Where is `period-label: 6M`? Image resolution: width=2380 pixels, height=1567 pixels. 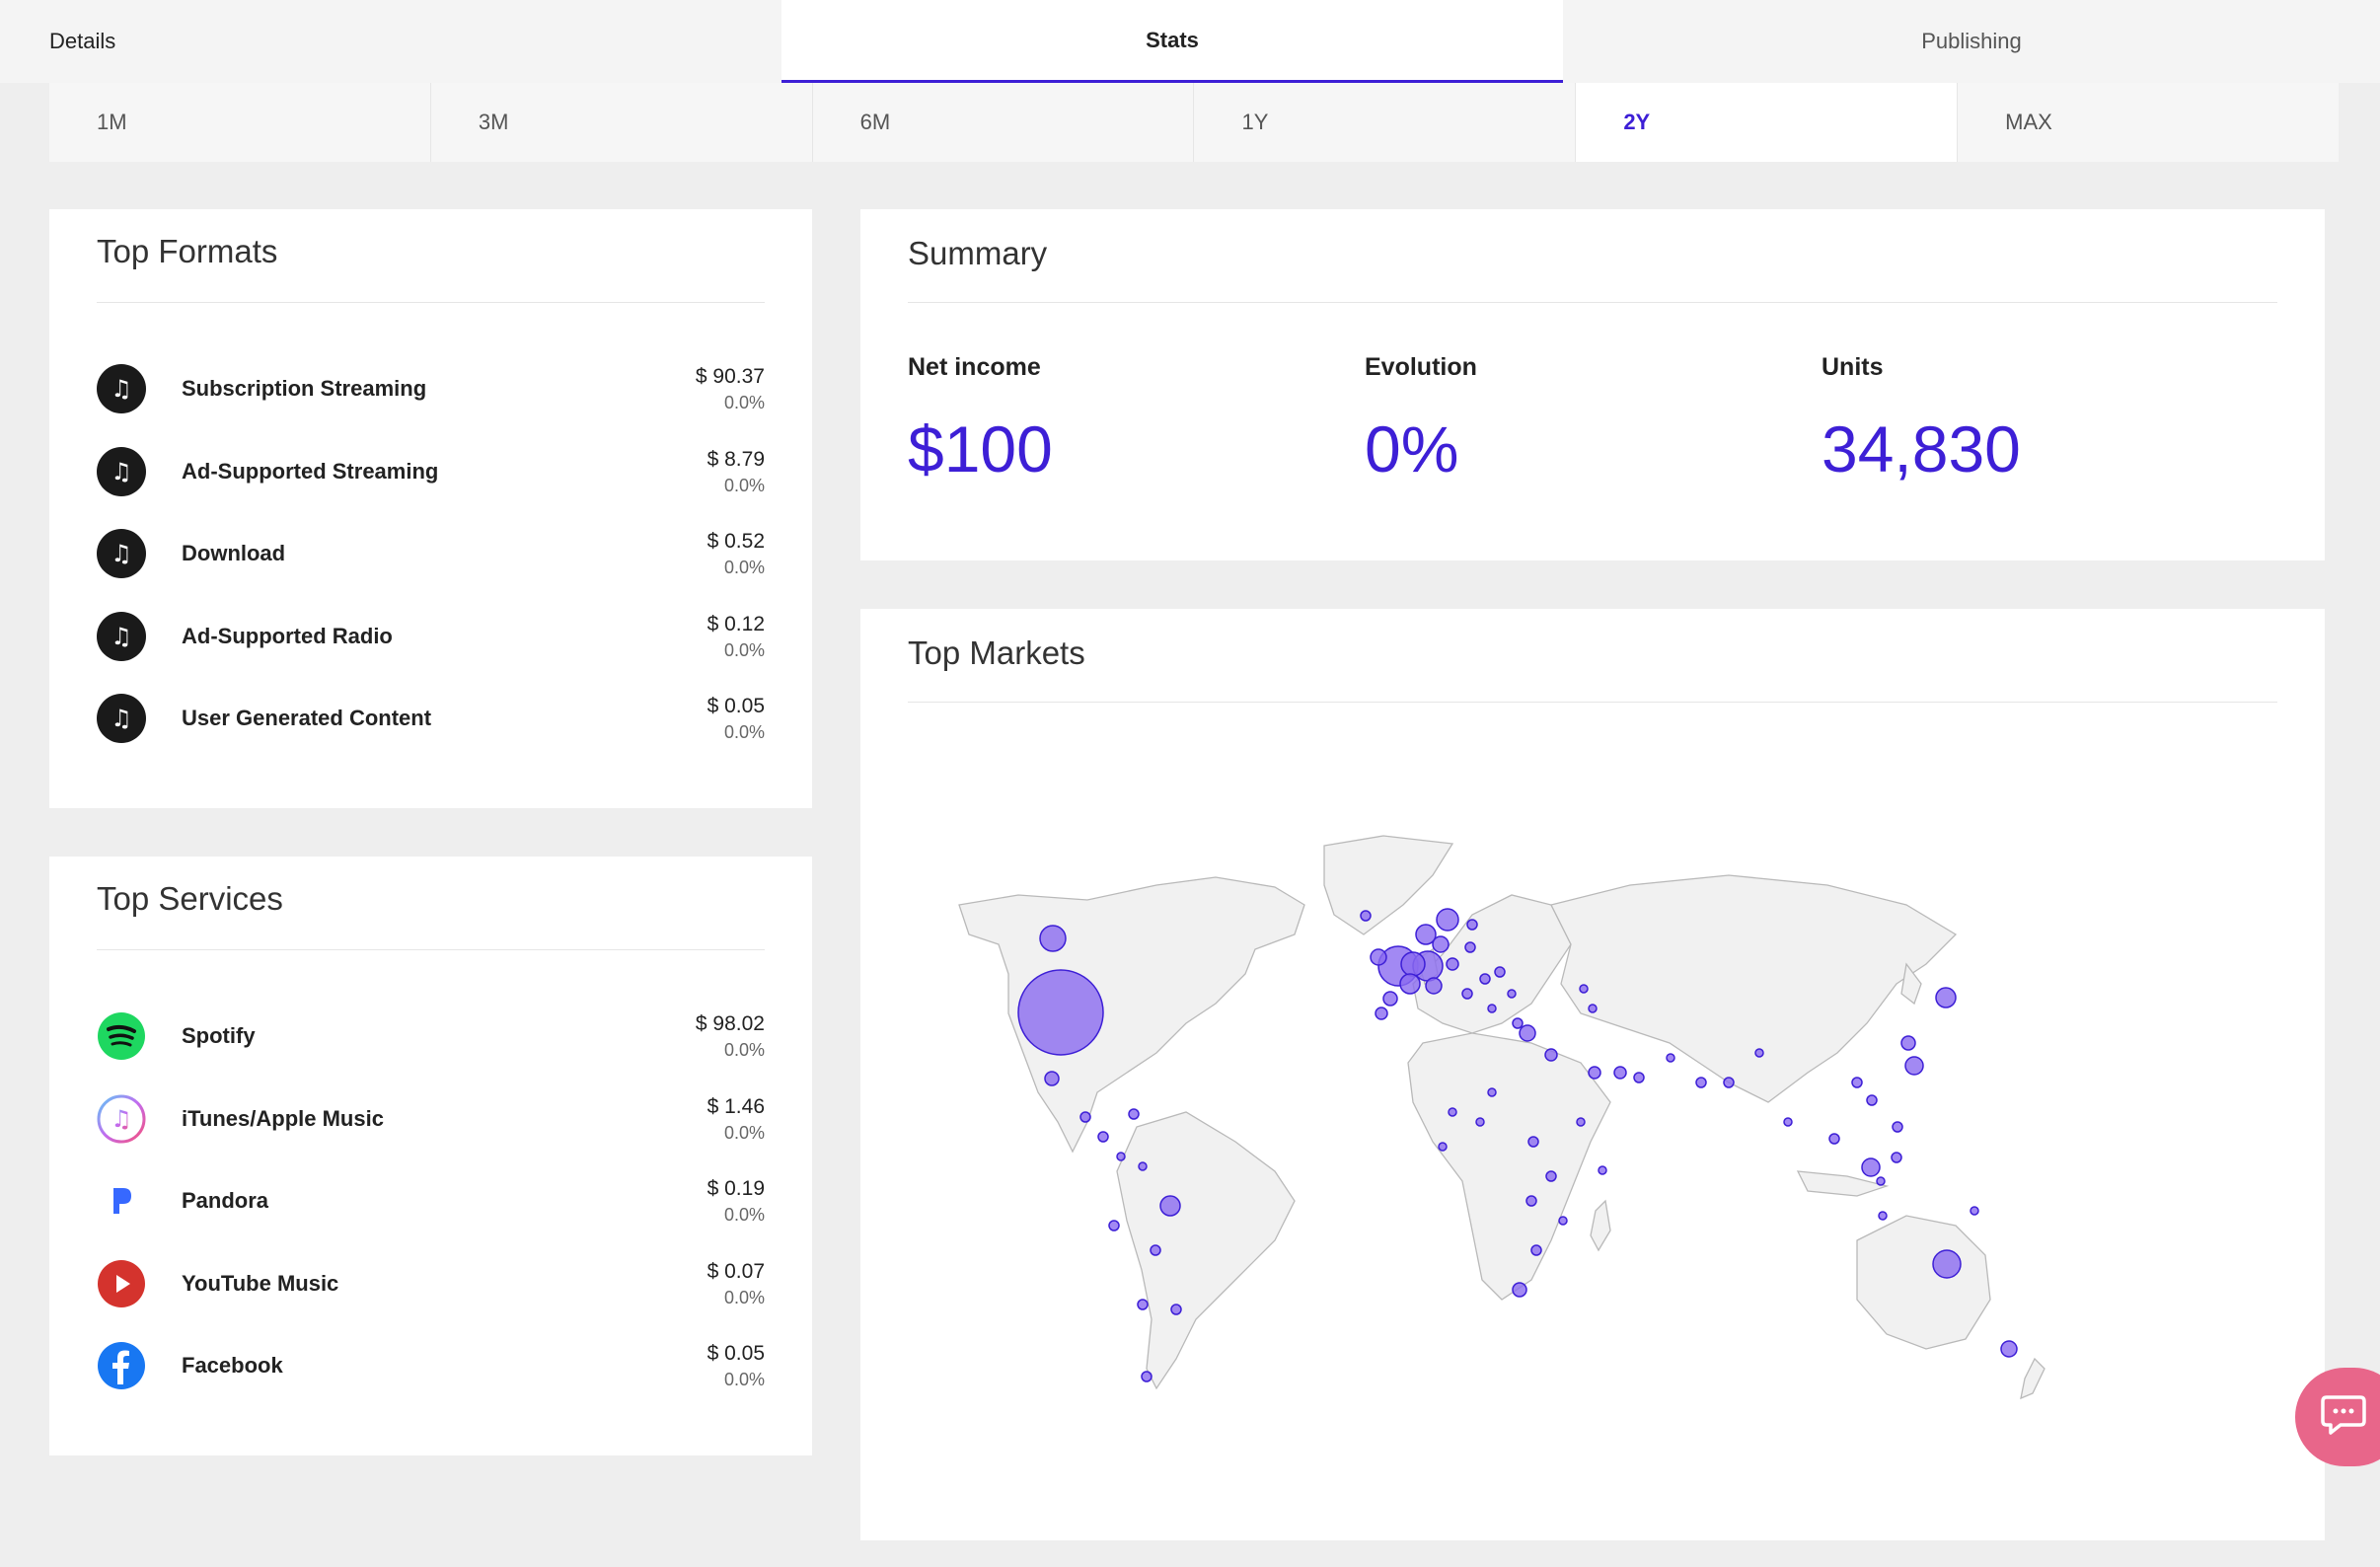 period-label: 6M is located at coordinates (875, 122).